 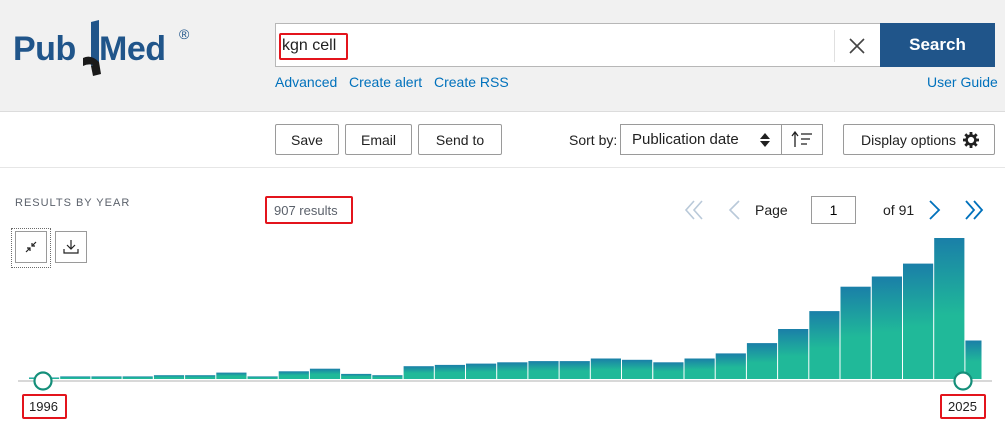 What do you see at coordinates (378, 139) in the screenshot?
I see `email-button: Email` at bounding box center [378, 139].